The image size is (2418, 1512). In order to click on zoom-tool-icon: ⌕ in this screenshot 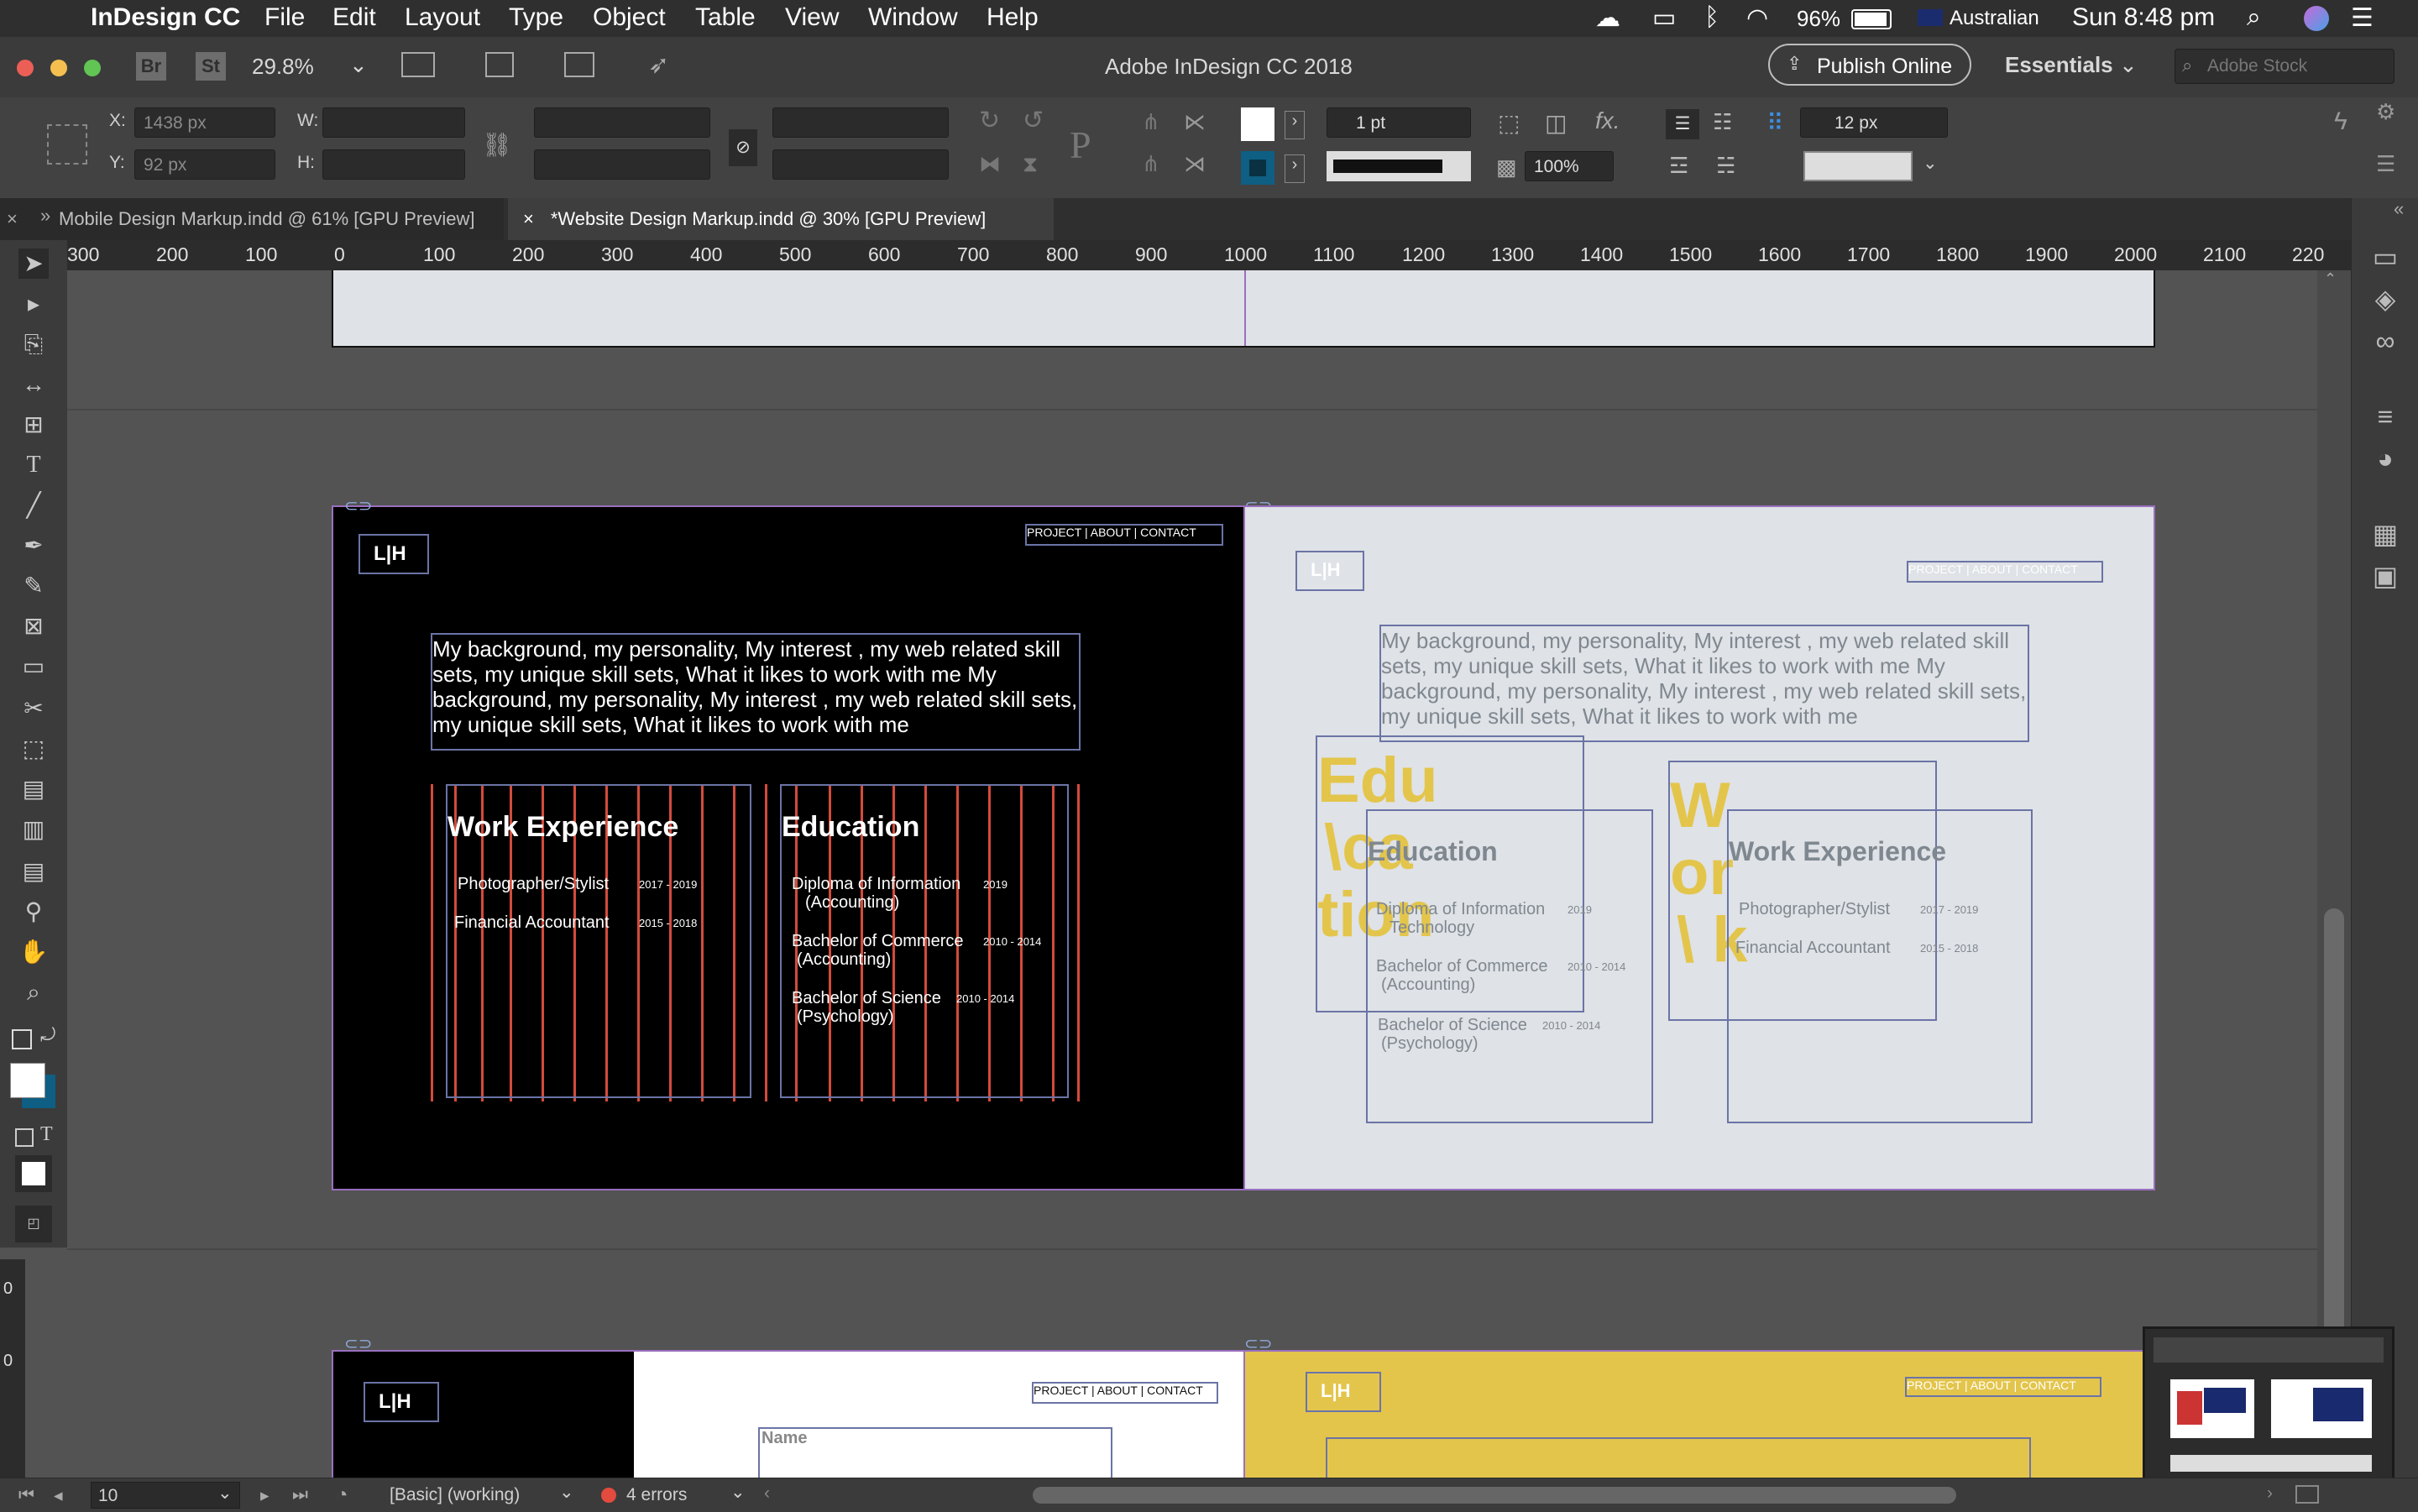, I will do `click(33, 992)`.